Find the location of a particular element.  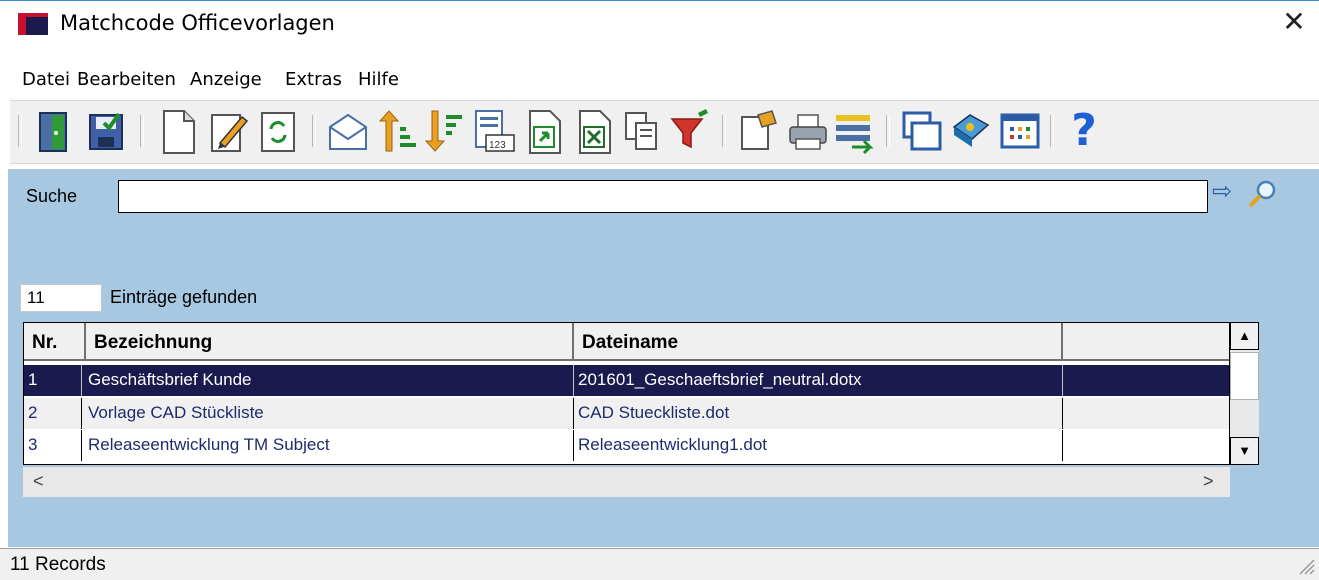

save-icon is located at coordinates (106, 131).